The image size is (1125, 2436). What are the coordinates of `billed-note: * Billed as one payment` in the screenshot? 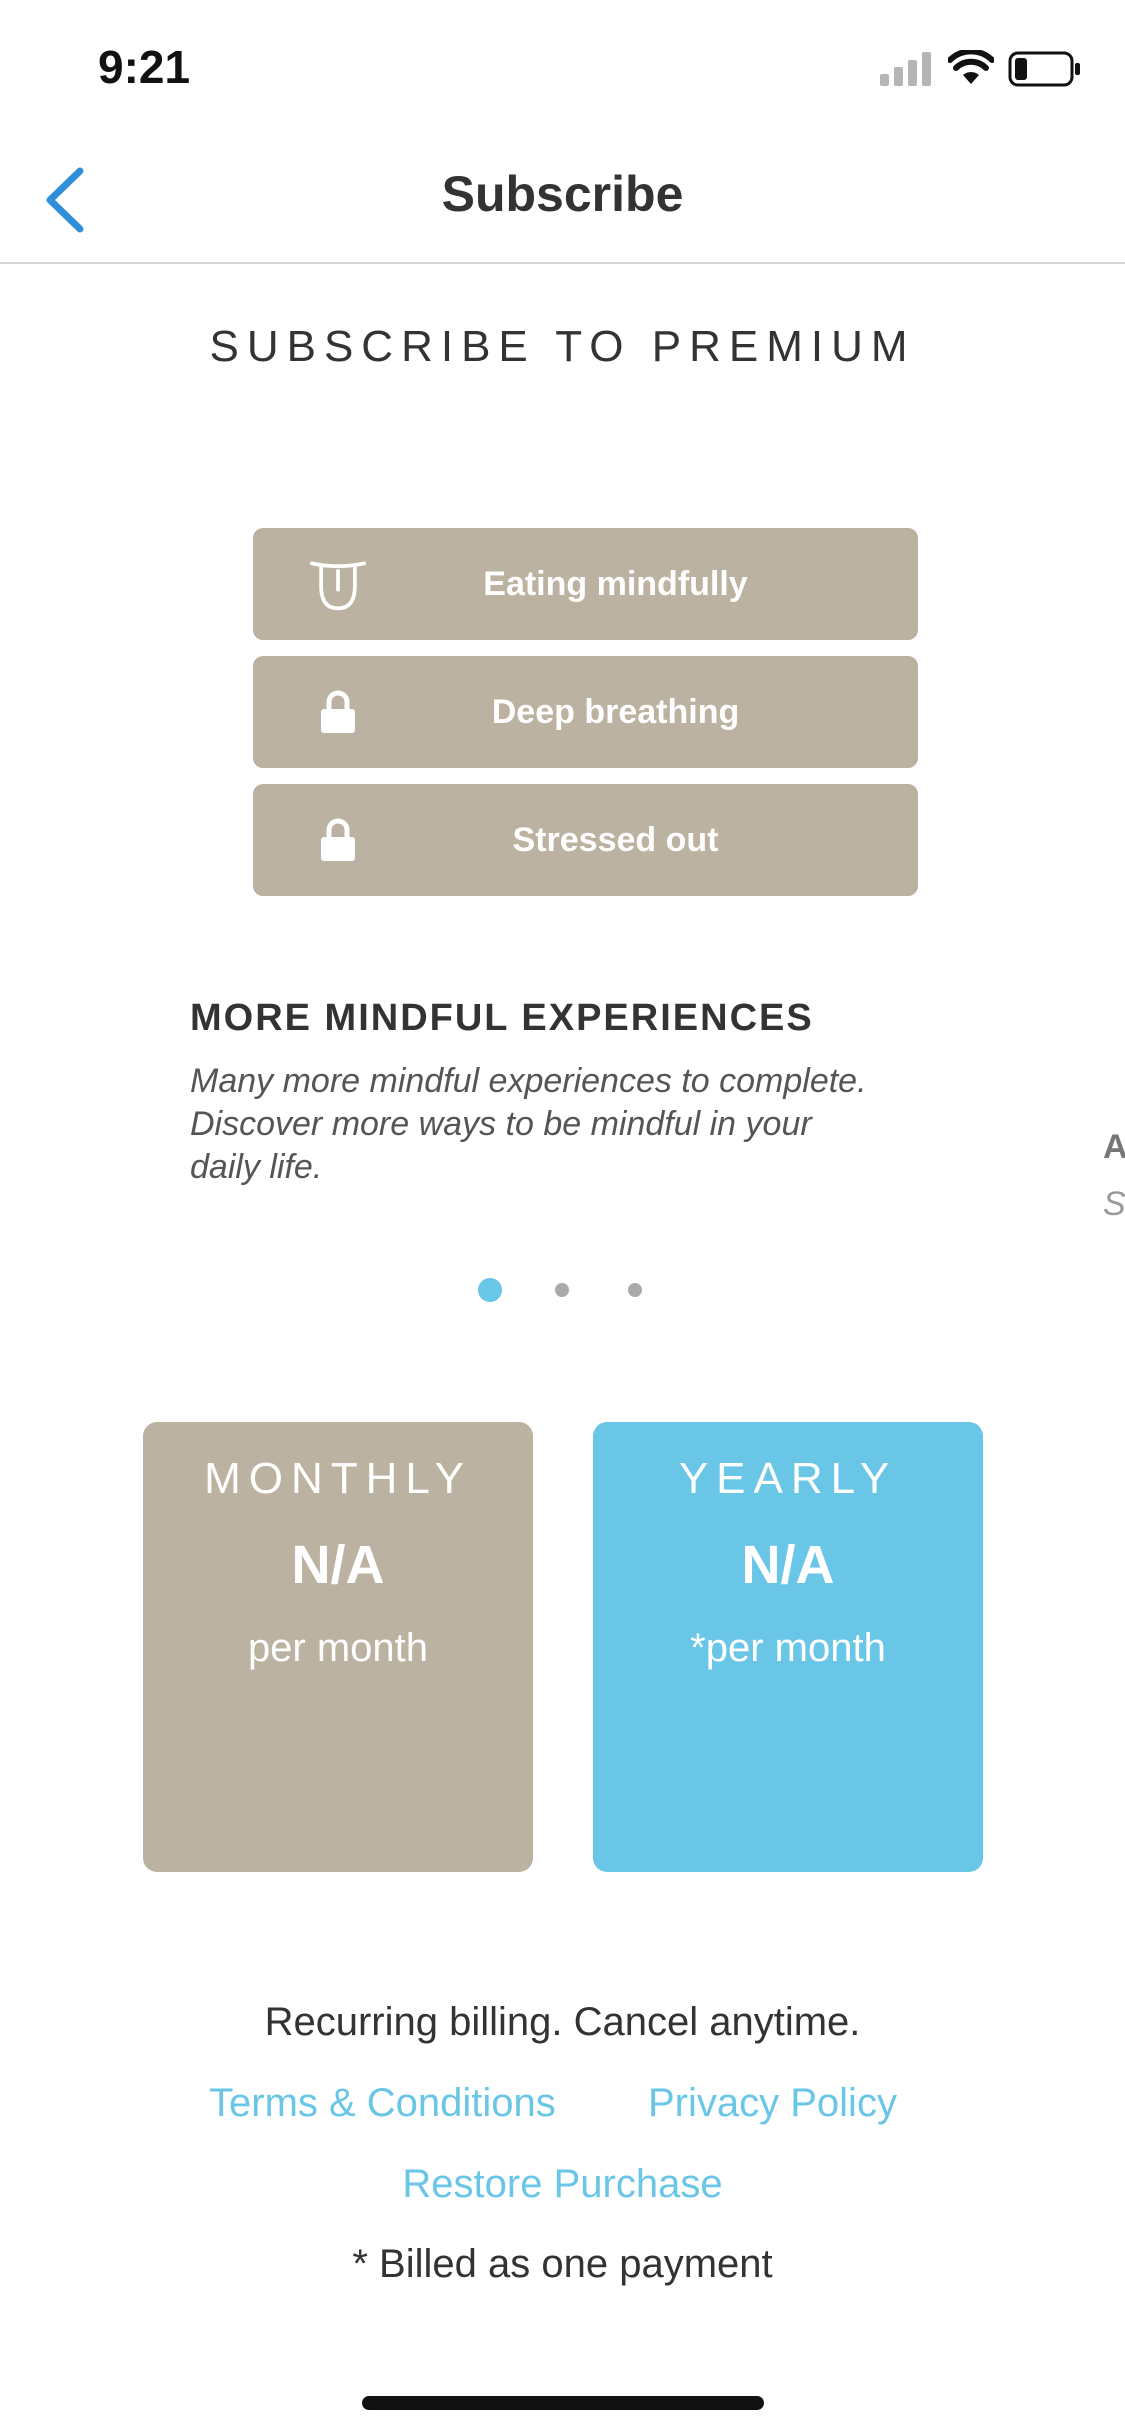 It's located at (562, 2264).